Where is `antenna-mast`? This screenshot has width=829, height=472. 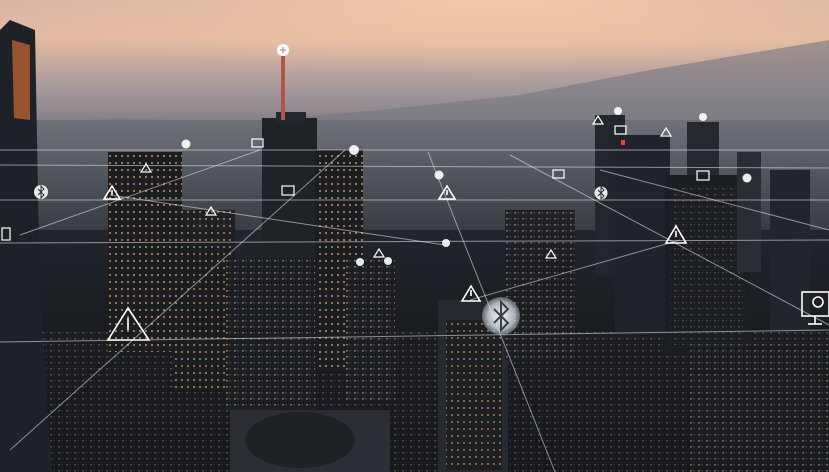 antenna-mast is located at coordinates (283, 85).